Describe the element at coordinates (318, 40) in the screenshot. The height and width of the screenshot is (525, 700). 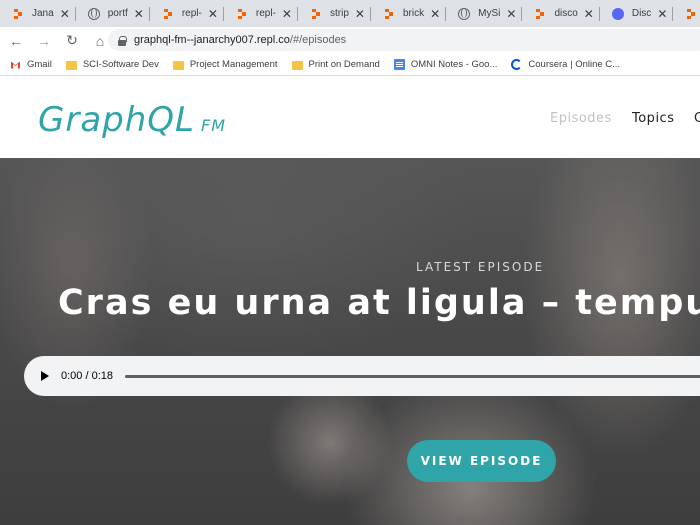
I see `url-path: /#/episodes` at that location.